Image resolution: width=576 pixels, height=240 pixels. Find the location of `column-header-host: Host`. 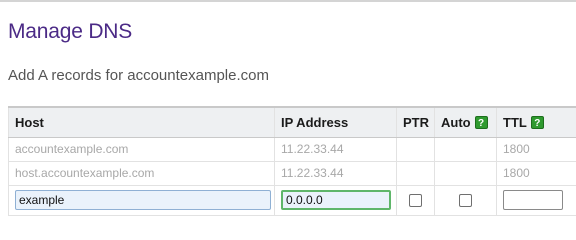

column-header-host: Host is located at coordinates (141, 122).